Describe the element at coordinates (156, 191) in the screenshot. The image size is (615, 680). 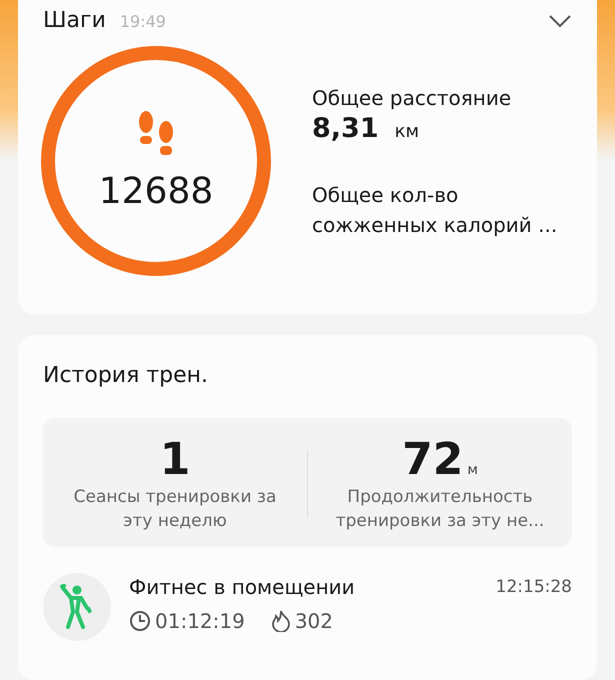
I see `step-count: 12688` at that location.